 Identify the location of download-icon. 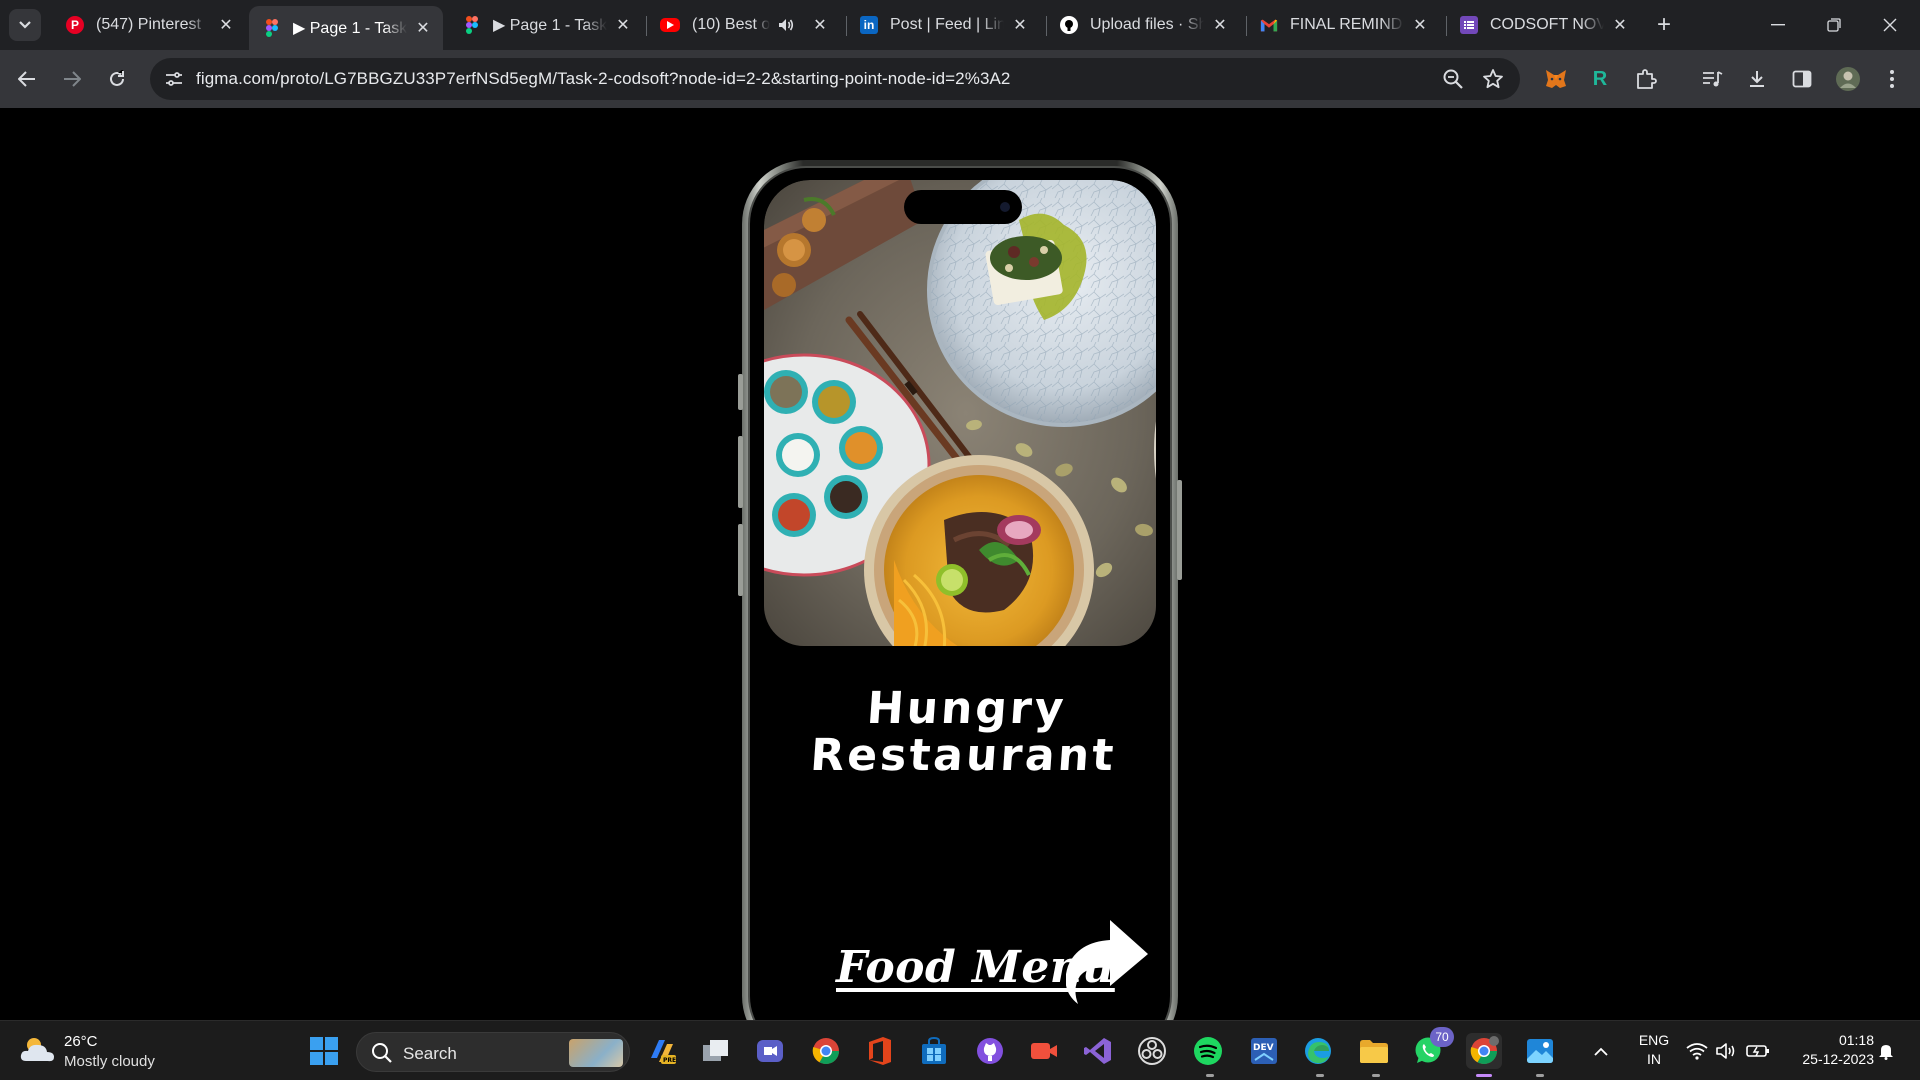
(1757, 79).